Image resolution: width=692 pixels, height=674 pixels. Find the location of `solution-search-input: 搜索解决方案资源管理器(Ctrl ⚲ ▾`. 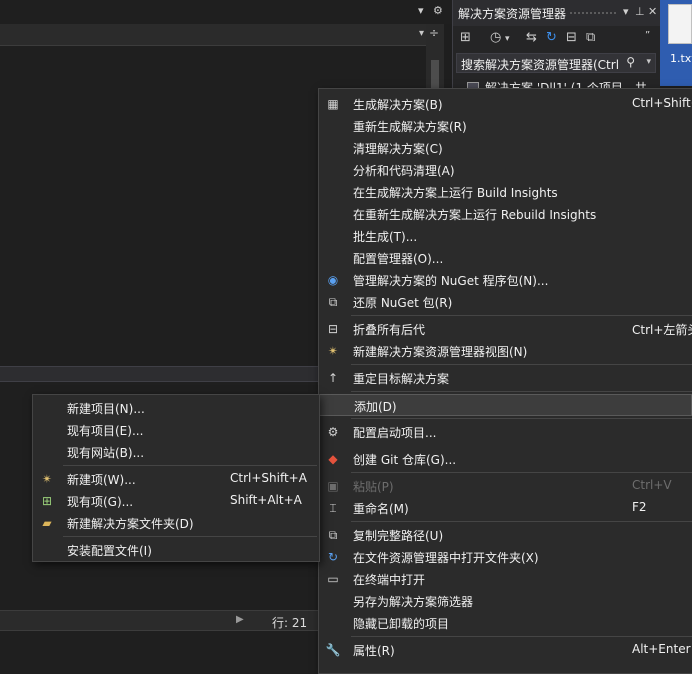

solution-search-input: 搜索解决方案资源管理器(Ctrl ⚲ ▾ is located at coordinates (556, 63).